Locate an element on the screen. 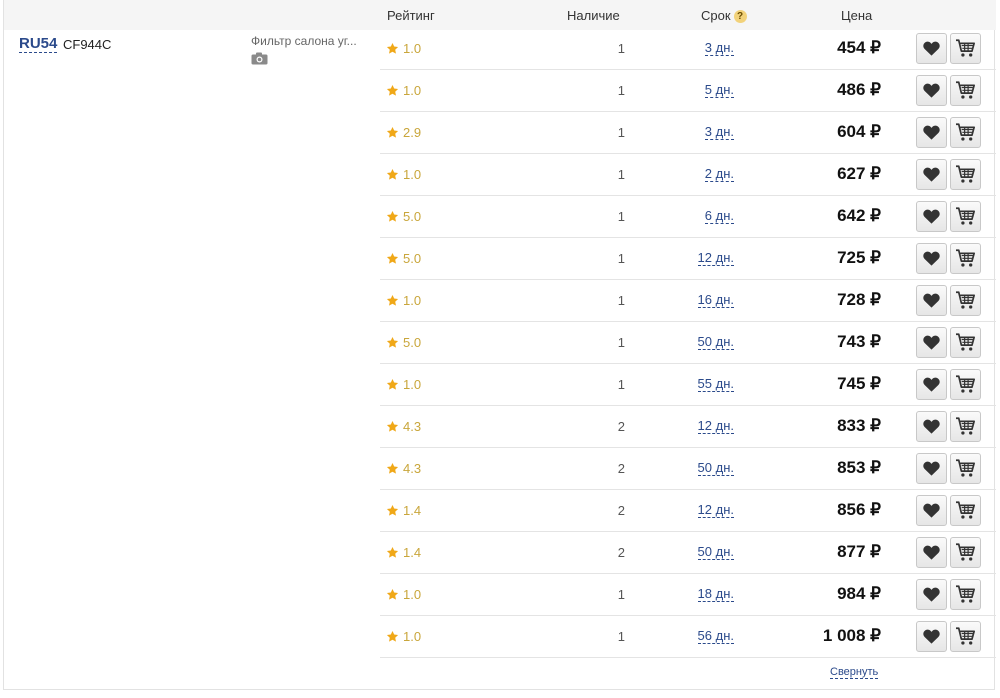 Image resolution: width=1000 pixels, height=698 pixels. delivery-term-link: 5 дн. is located at coordinates (719, 90).